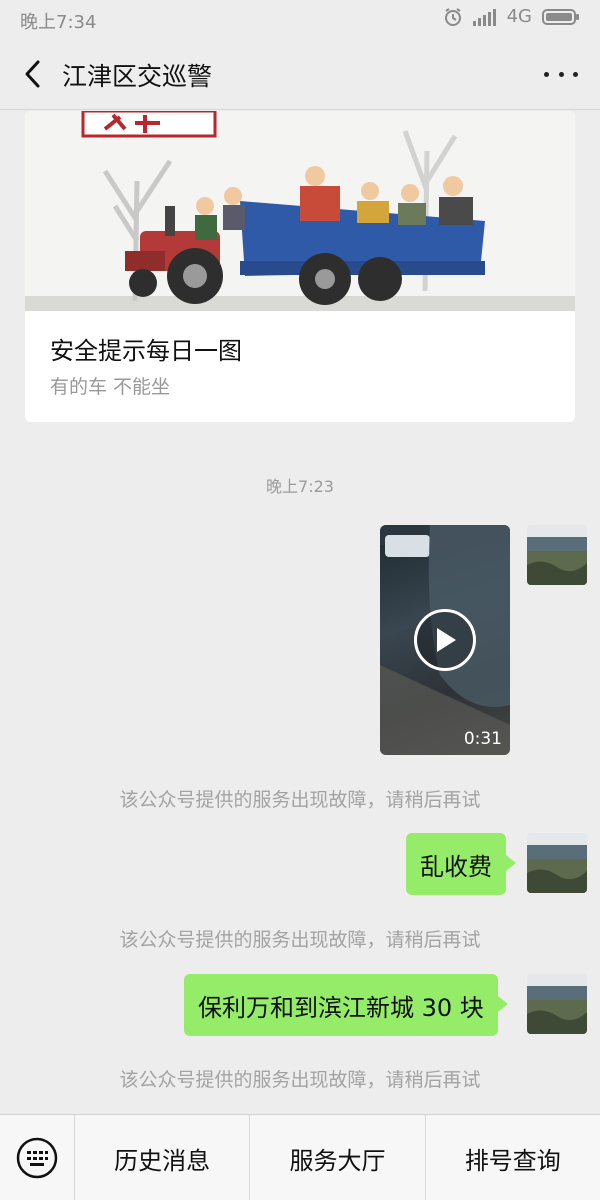 The image size is (600, 1200). I want to click on video-message: 0:31, so click(445, 640).